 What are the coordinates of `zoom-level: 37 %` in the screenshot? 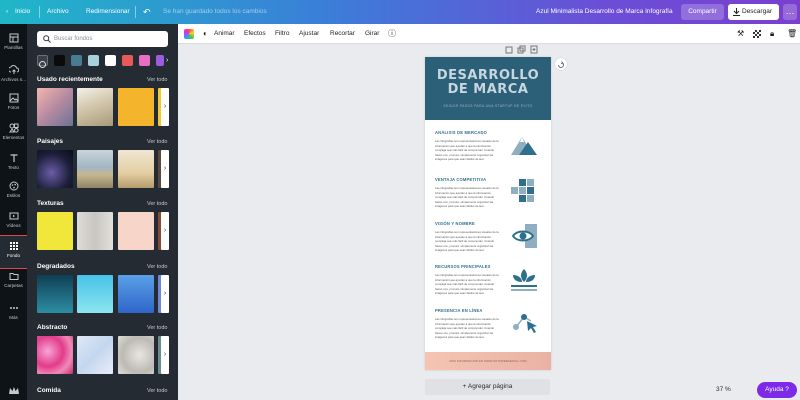 It's located at (723, 389).